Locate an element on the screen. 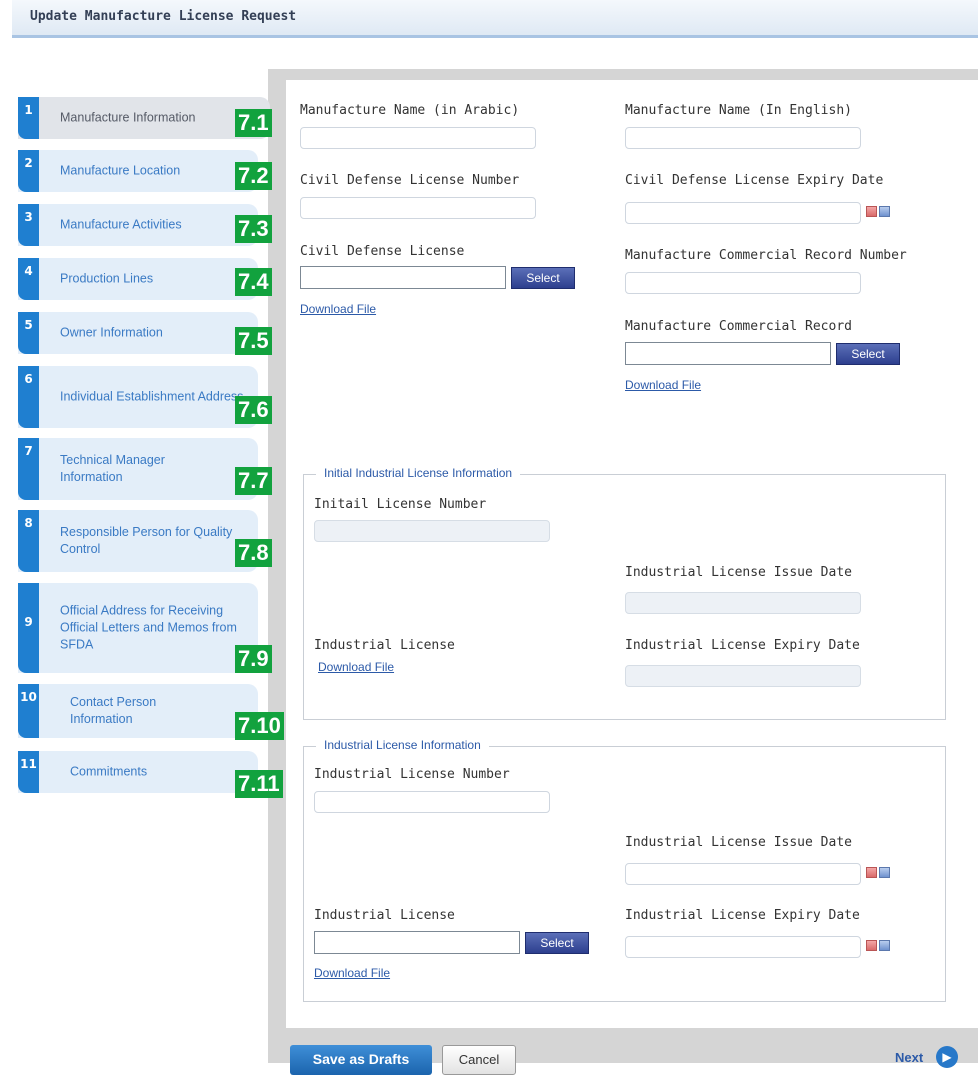 The height and width of the screenshot is (1075, 978). step-contact-person-information: 10 Contact Person Information is located at coordinates (138, 711).